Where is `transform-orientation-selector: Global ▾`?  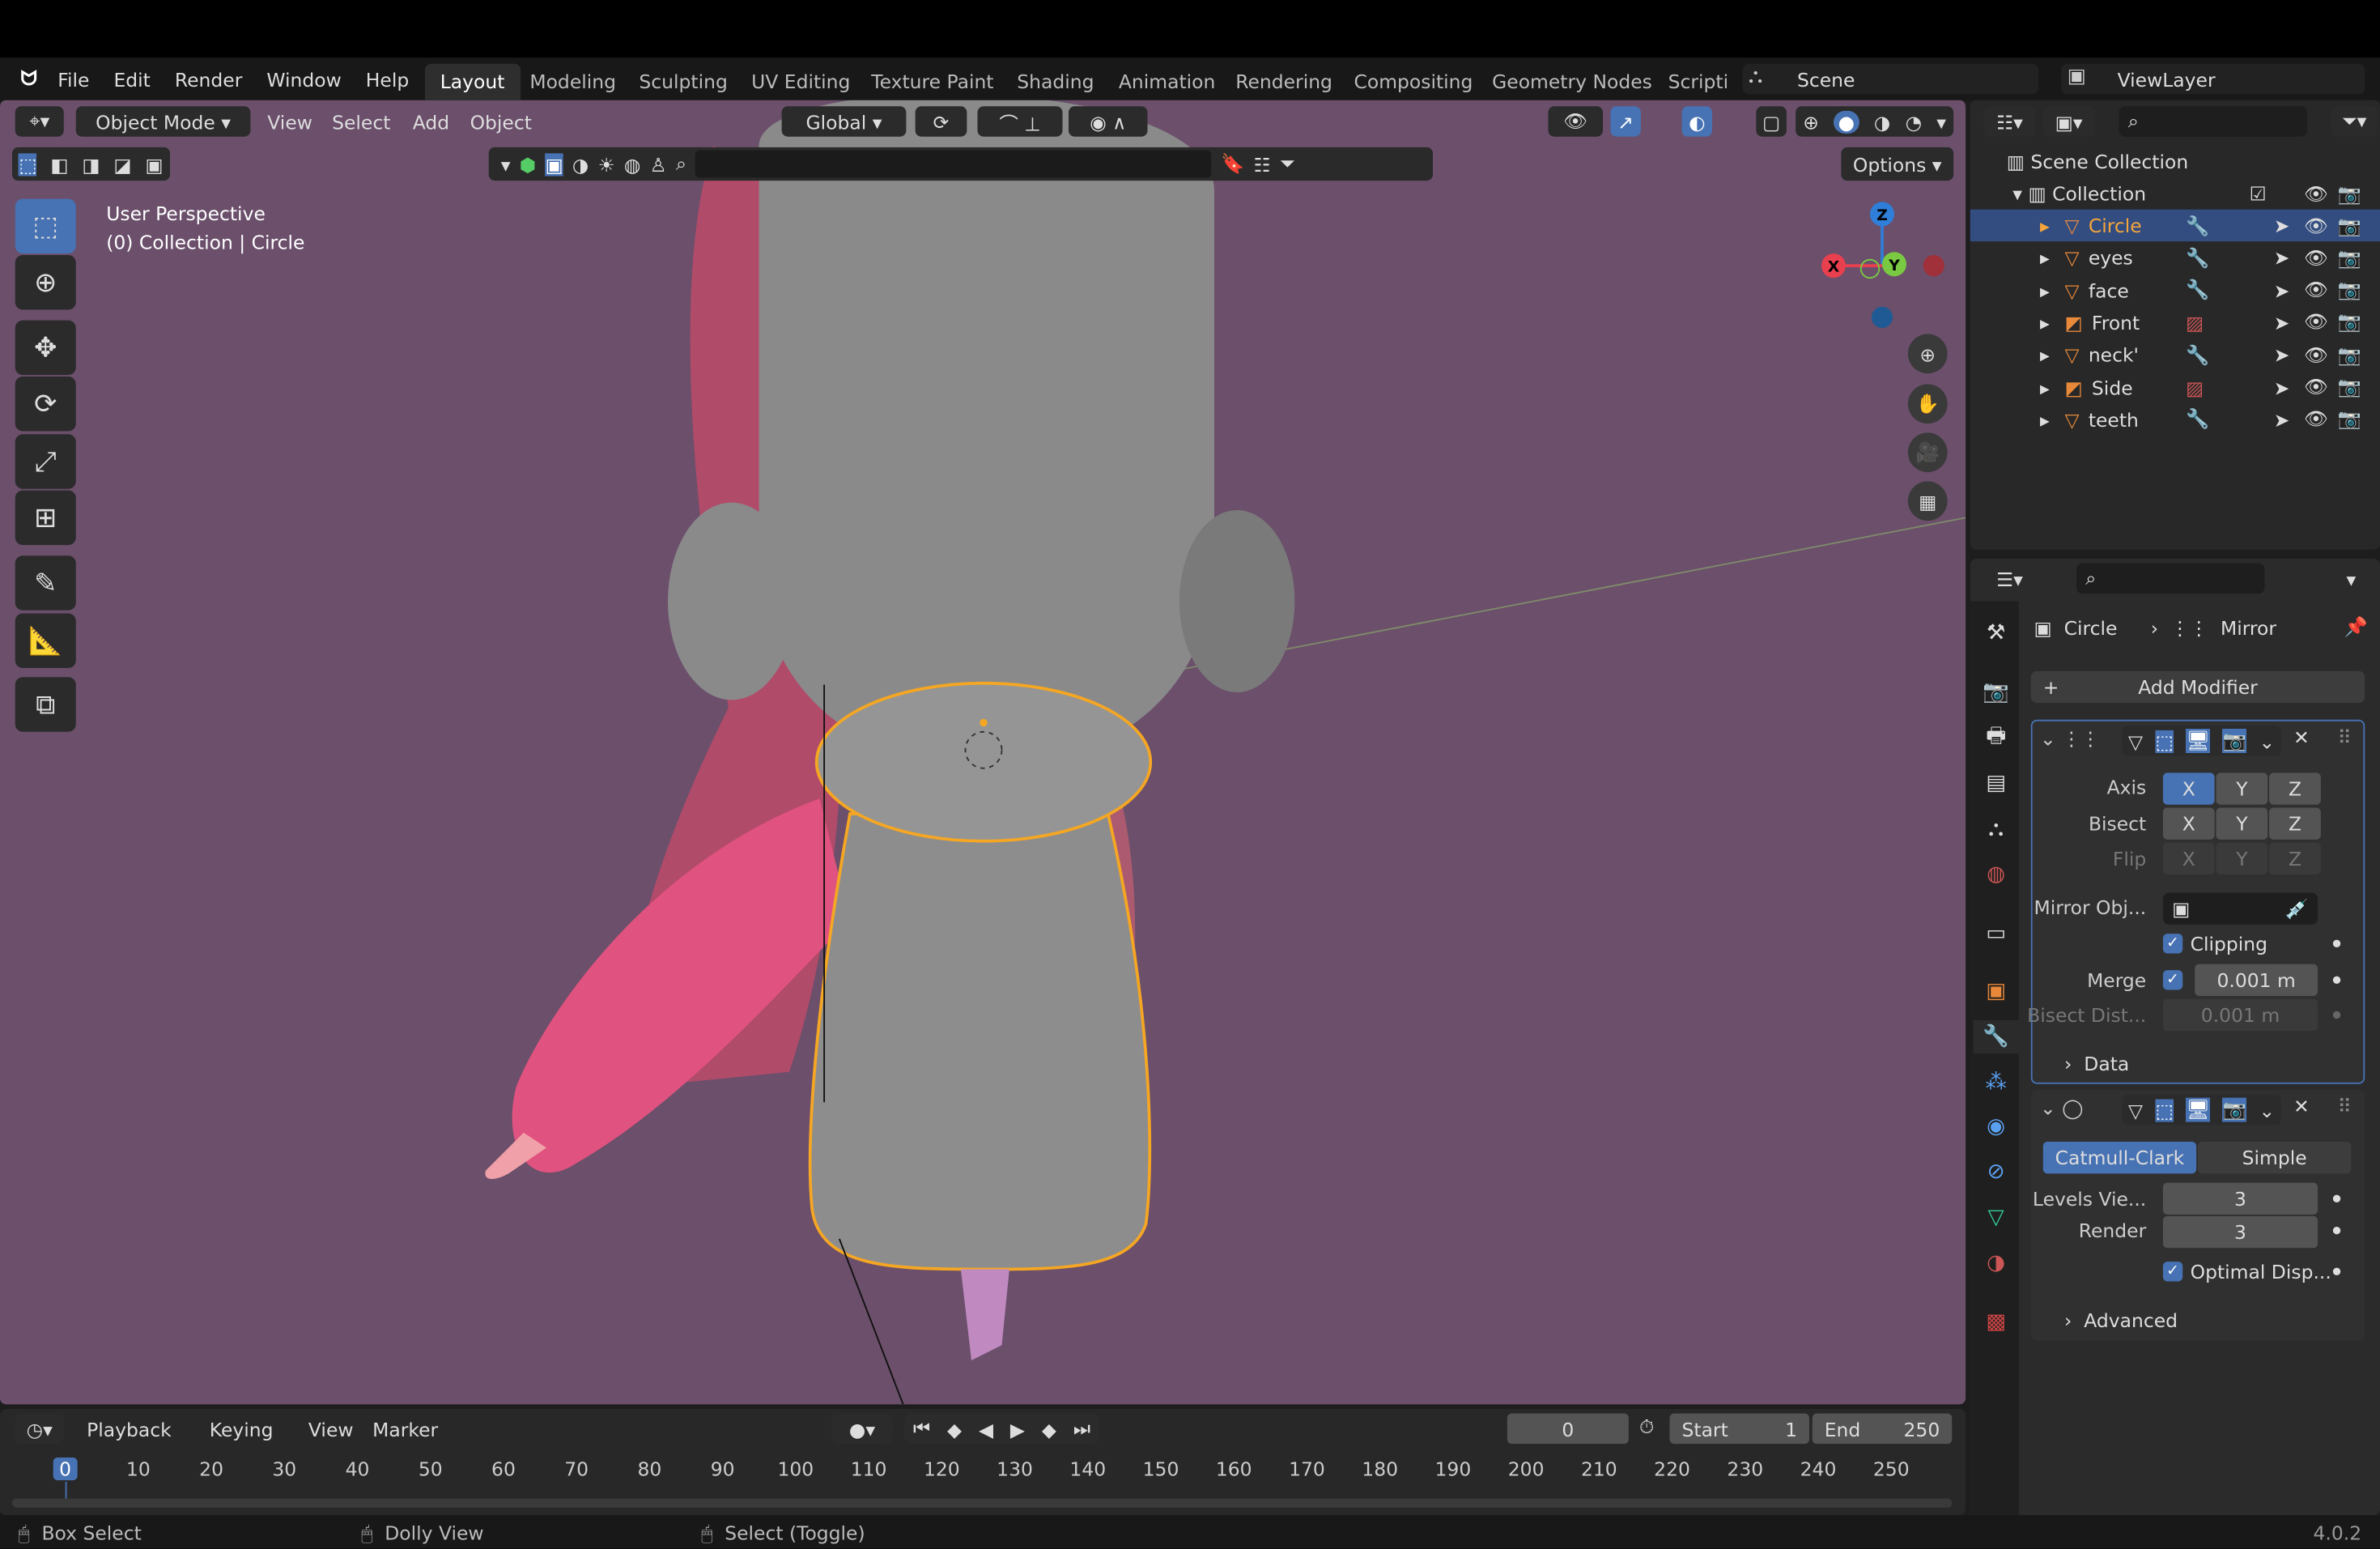 transform-orientation-selector: Global ▾ is located at coordinates (844, 121).